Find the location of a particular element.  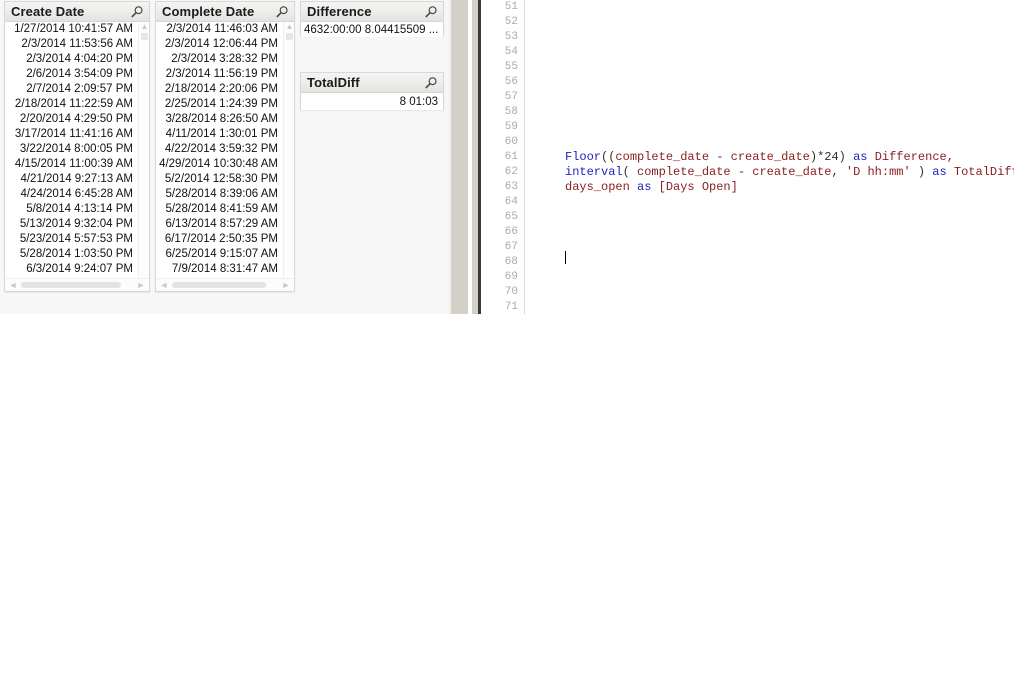

list-item: 6/3/2014 9:24:07 PM is located at coordinates (71, 269).